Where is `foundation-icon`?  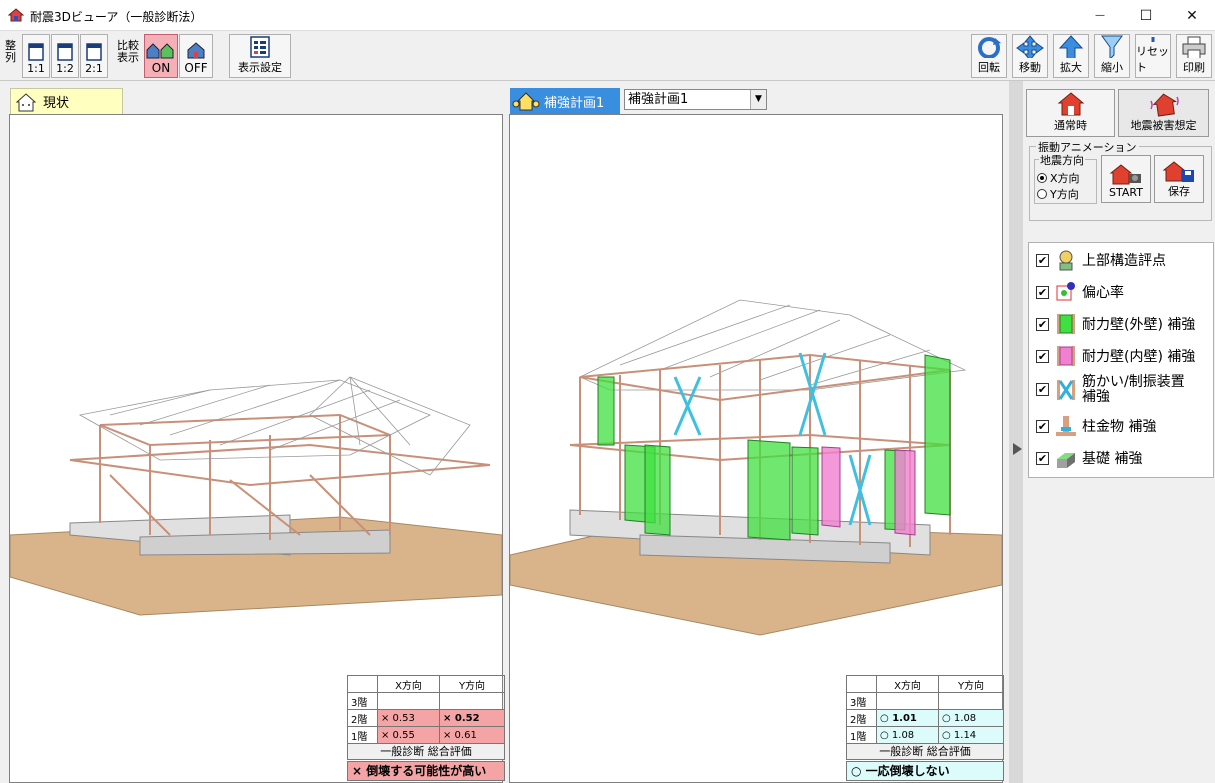
foundation-icon is located at coordinates (1066, 458).